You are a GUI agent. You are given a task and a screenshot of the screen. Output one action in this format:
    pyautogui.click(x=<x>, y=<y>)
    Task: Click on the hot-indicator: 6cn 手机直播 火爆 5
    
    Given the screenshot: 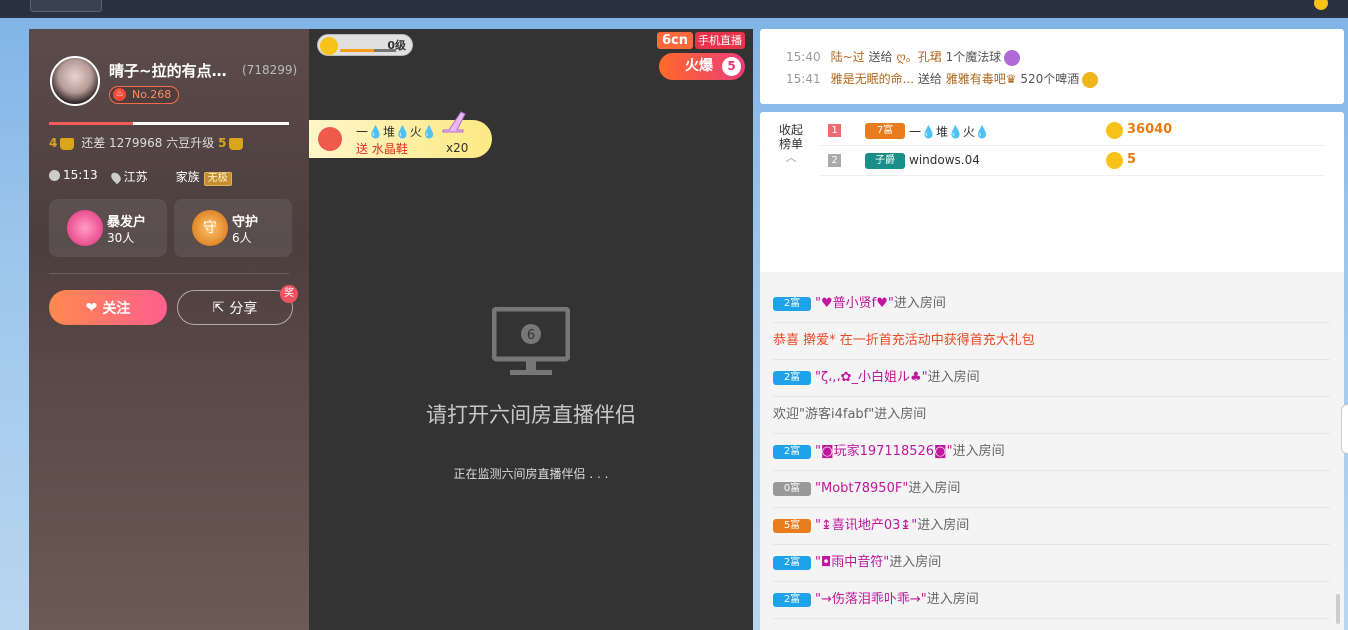 What is the action you would take?
    pyautogui.click(x=701, y=59)
    